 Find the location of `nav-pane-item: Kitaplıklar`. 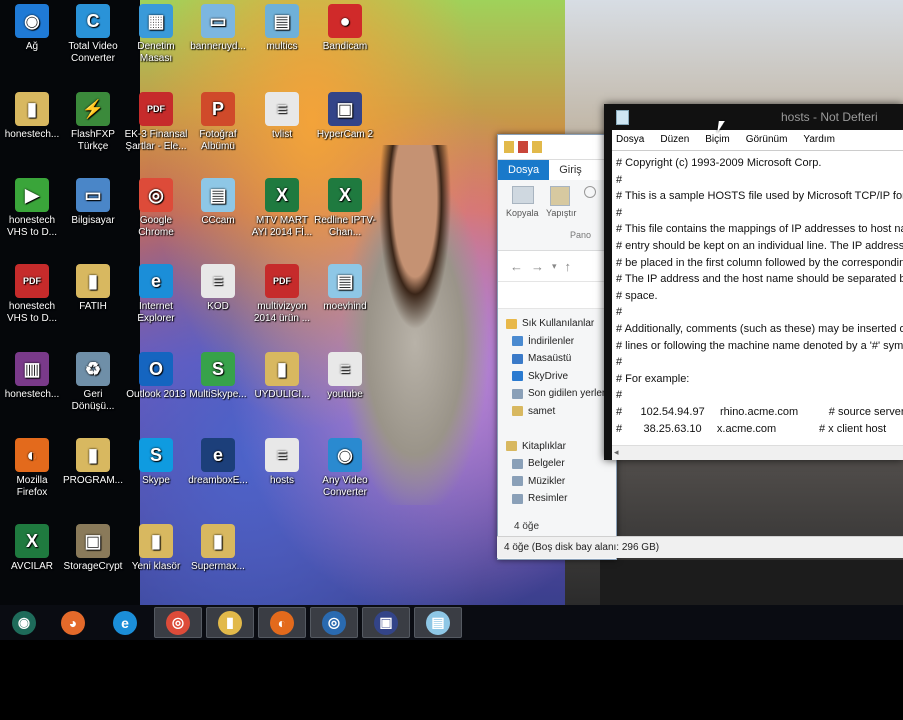

nav-pane-item: Kitaplıklar is located at coordinates (561, 447).